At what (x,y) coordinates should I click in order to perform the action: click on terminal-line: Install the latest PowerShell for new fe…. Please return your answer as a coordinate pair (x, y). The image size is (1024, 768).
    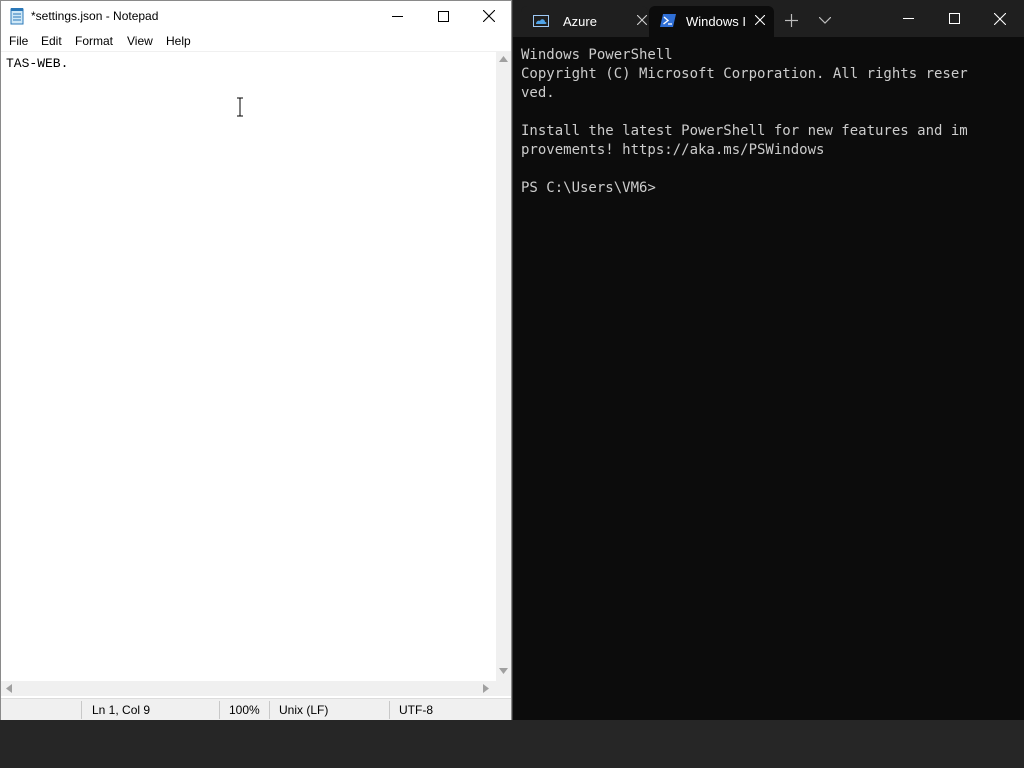
    Looking at the image, I should click on (744, 131).